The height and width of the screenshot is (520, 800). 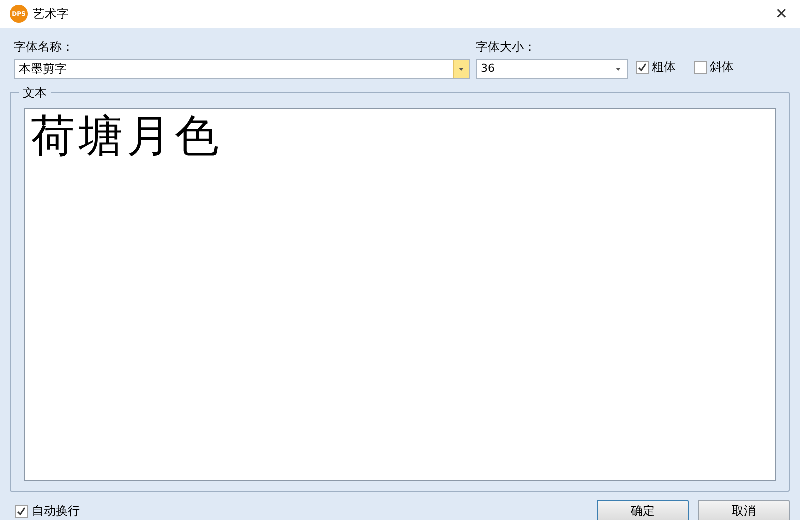 I want to click on font-name-combo: 本墨剪字, so click(x=242, y=69).